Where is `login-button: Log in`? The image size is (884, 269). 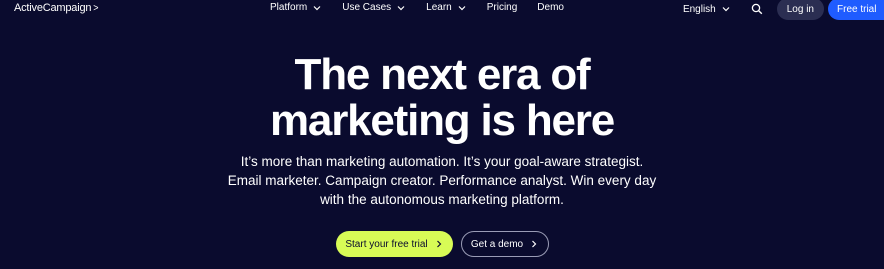
login-button: Log in is located at coordinates (800, 10).